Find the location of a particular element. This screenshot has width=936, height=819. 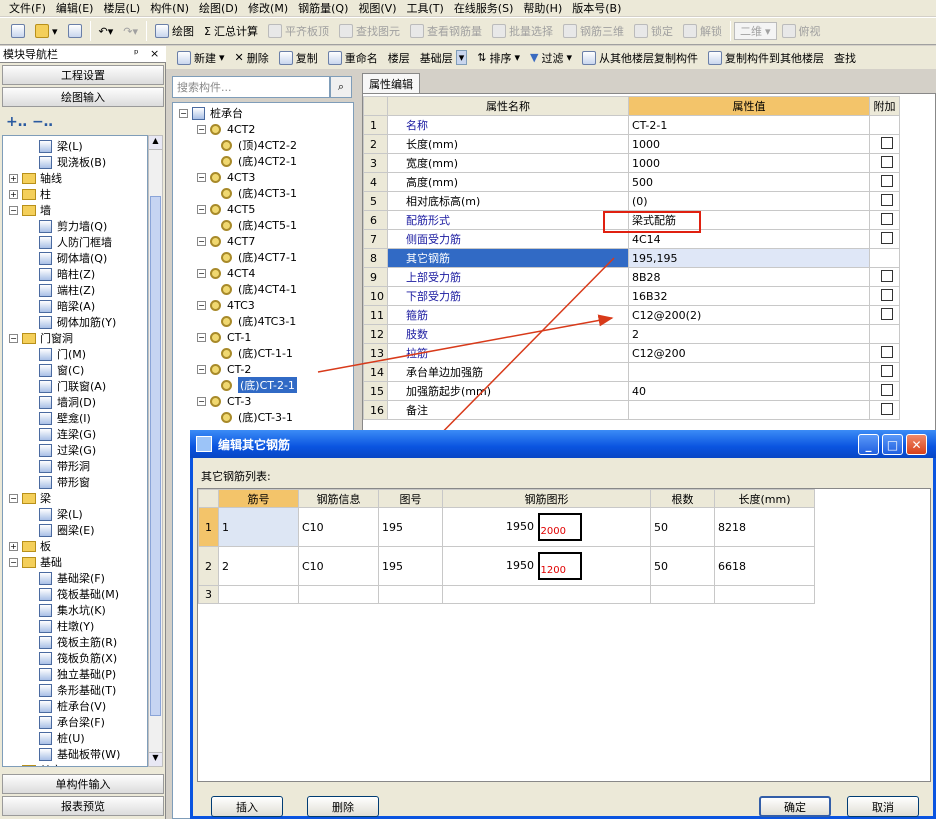

length-cell: 8218 is located at coordinates (764, 527).